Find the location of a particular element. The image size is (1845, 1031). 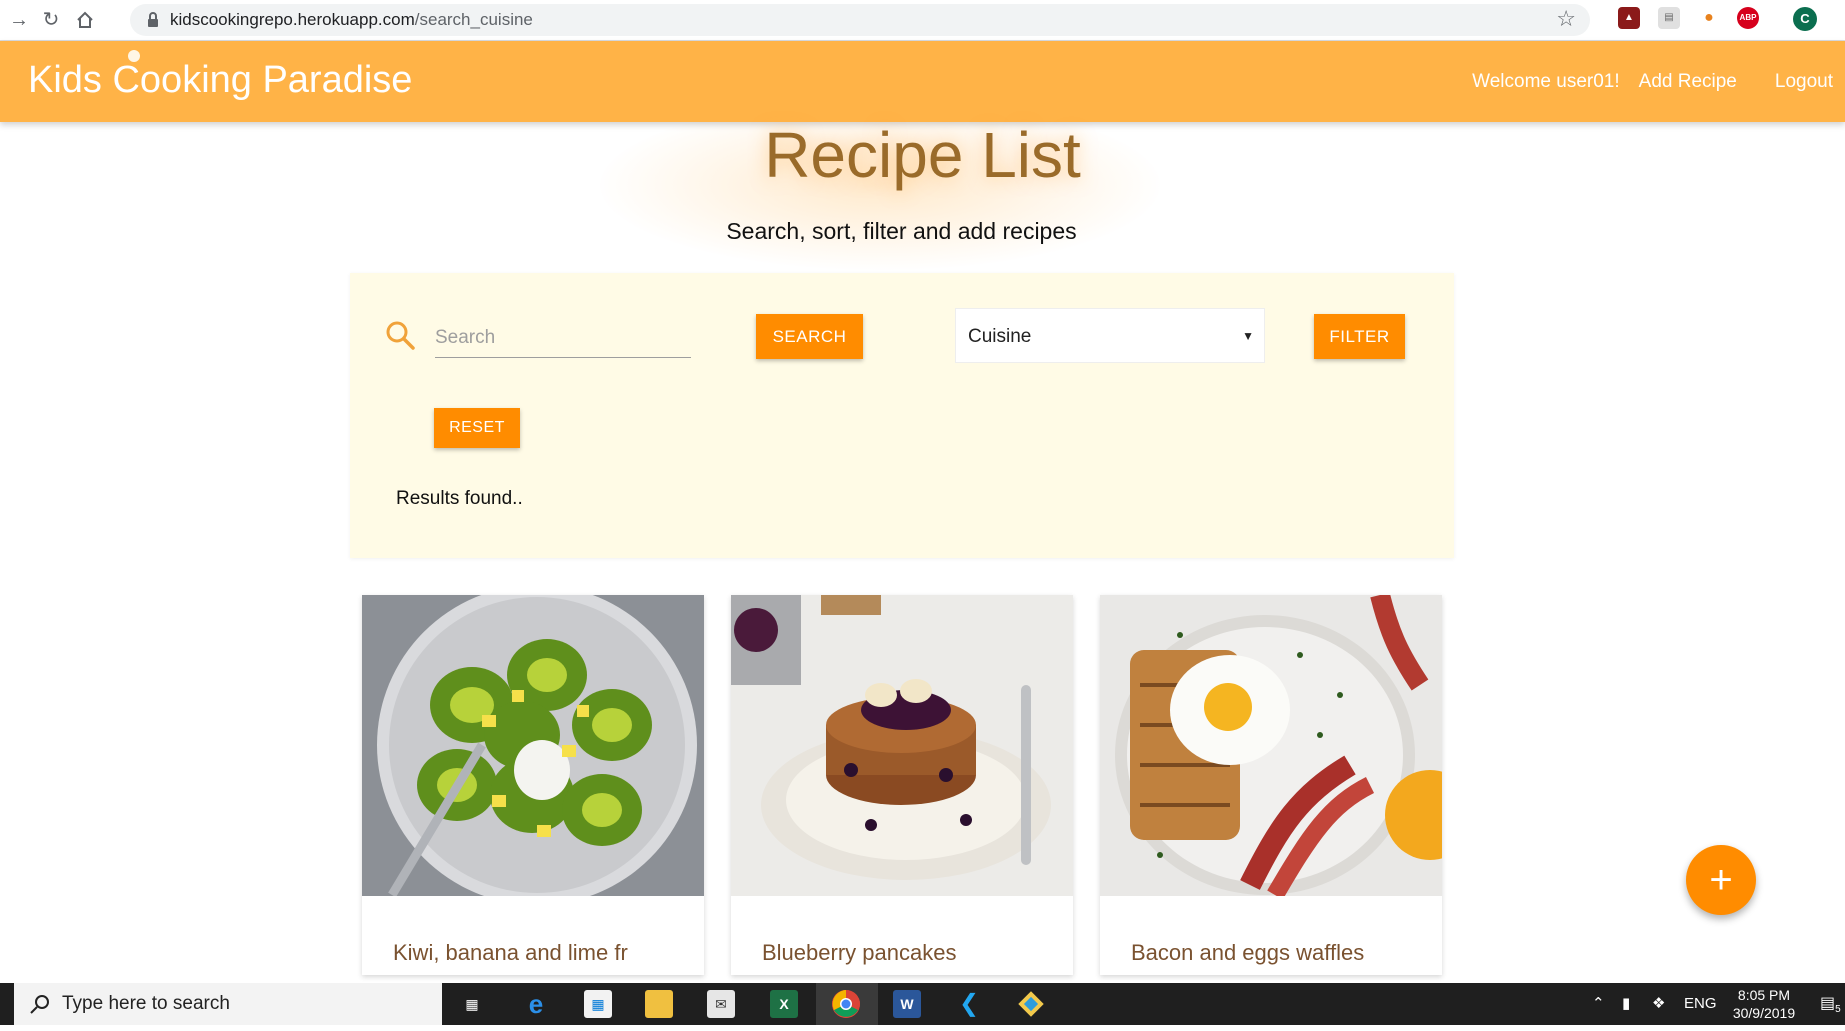

chevron-up-icon: ⌃ is located at coordinates (1598, 1004).